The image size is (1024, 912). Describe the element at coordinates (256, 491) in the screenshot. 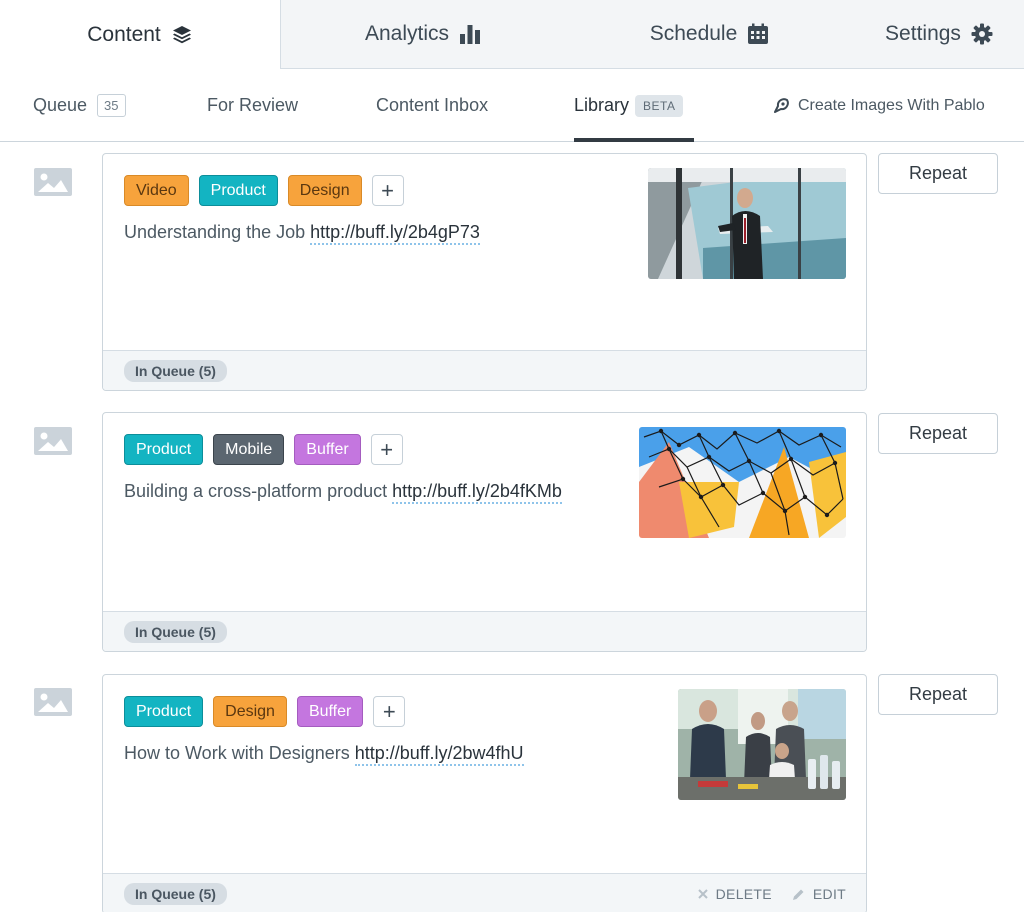

I see `post-title: Building a cross-platform product` at that location.